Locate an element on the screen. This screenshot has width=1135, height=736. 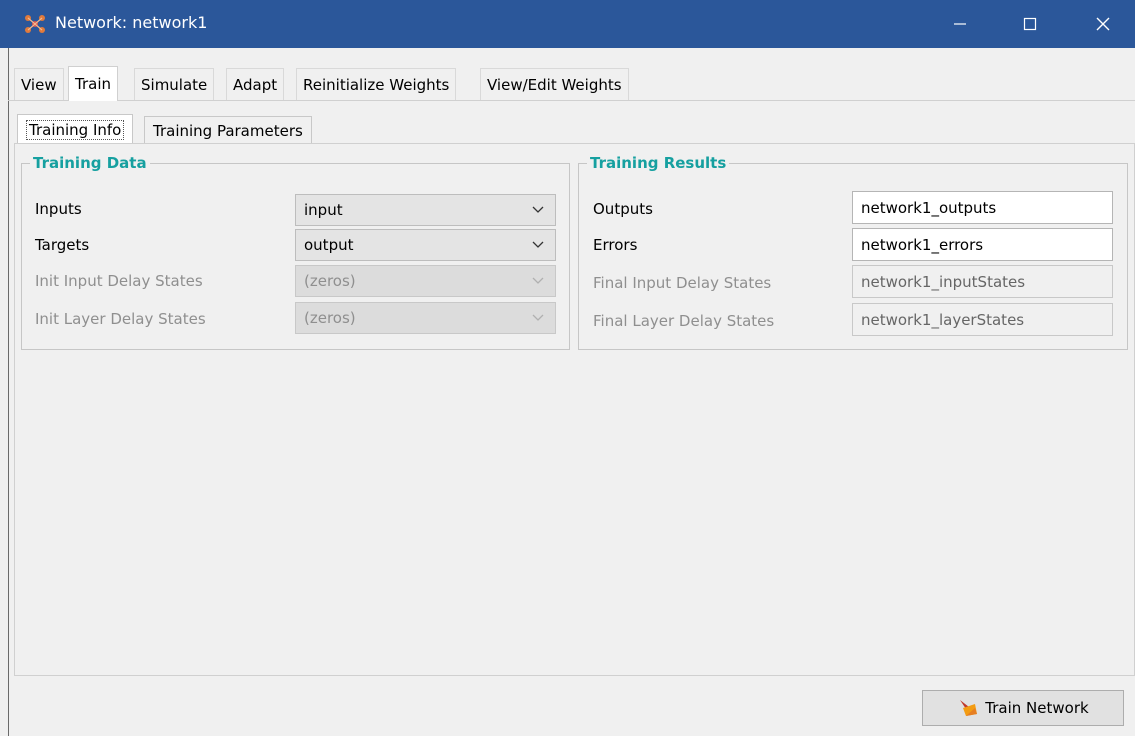
tab-label: Simulate is located at coordinates (174, 85).